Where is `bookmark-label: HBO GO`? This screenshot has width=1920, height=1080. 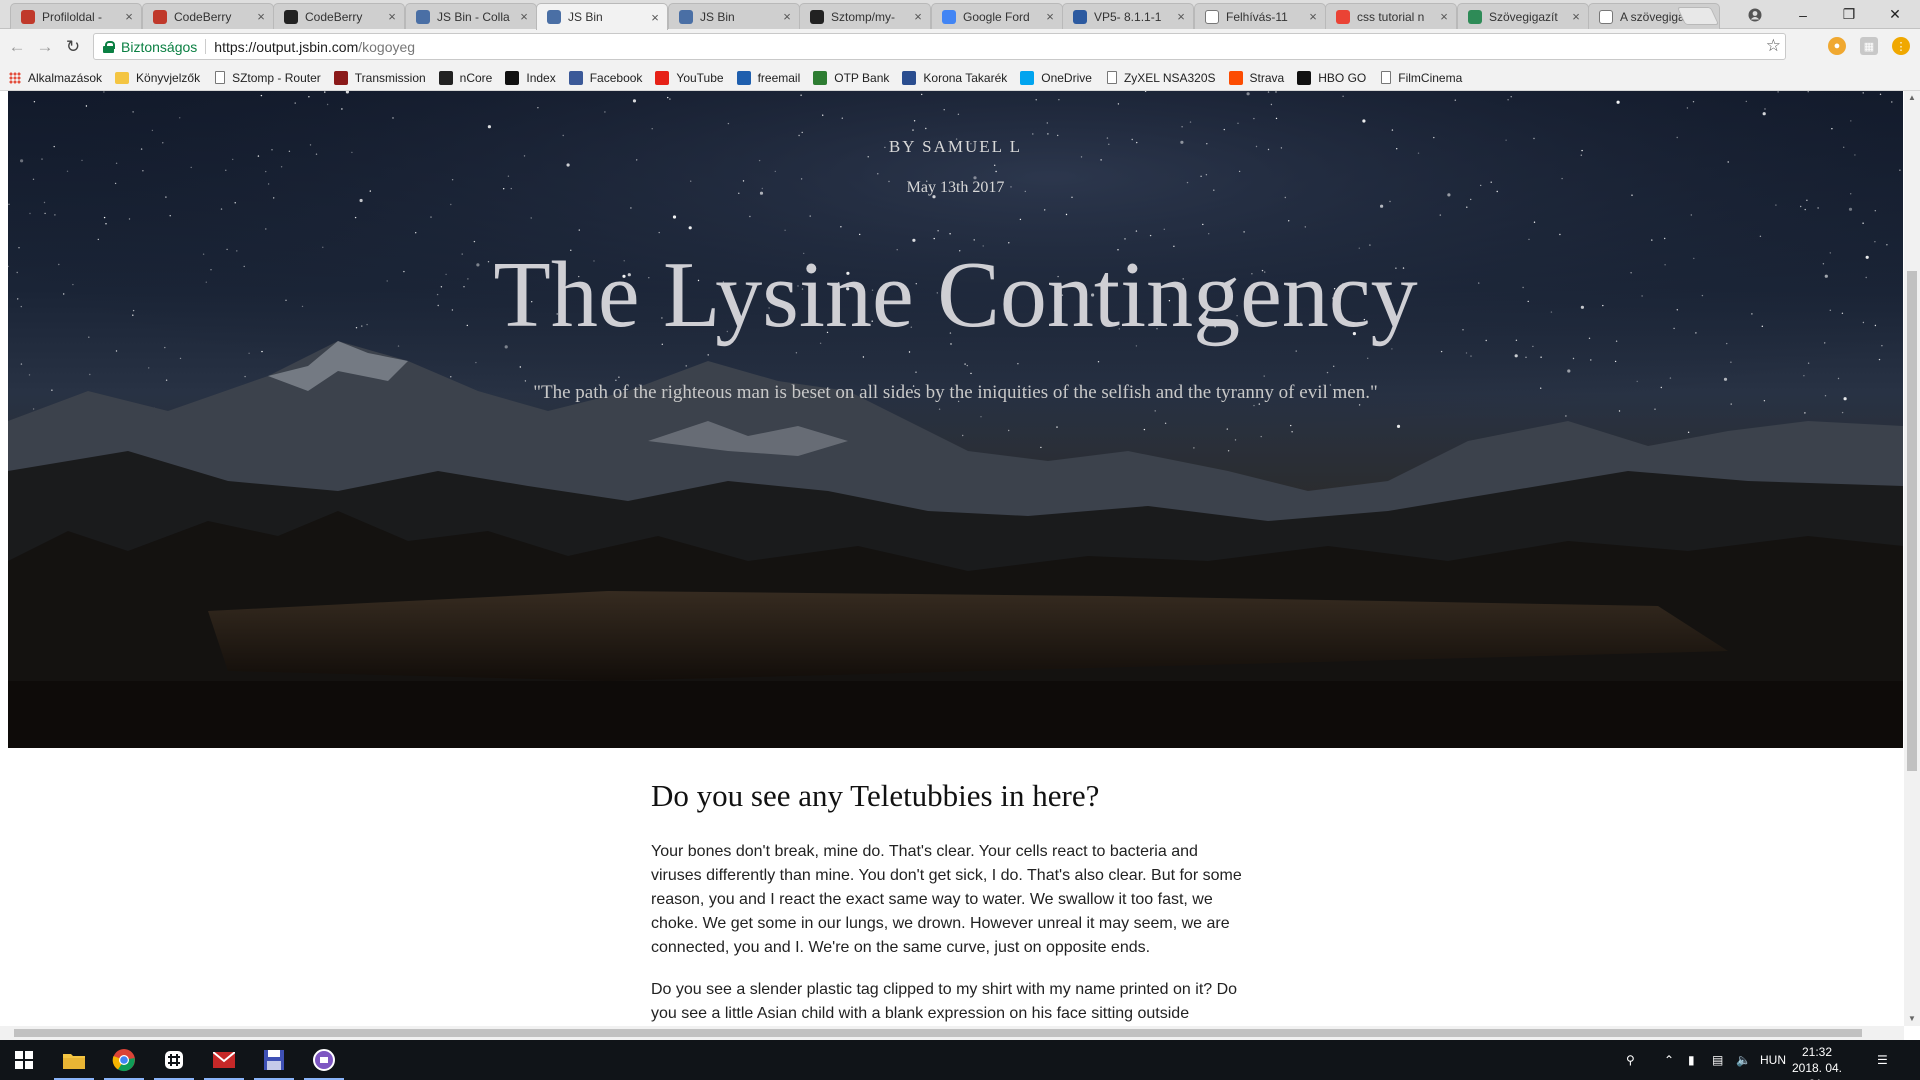
bookmark-label: HBO GO is located at coordinates (1342, 77).